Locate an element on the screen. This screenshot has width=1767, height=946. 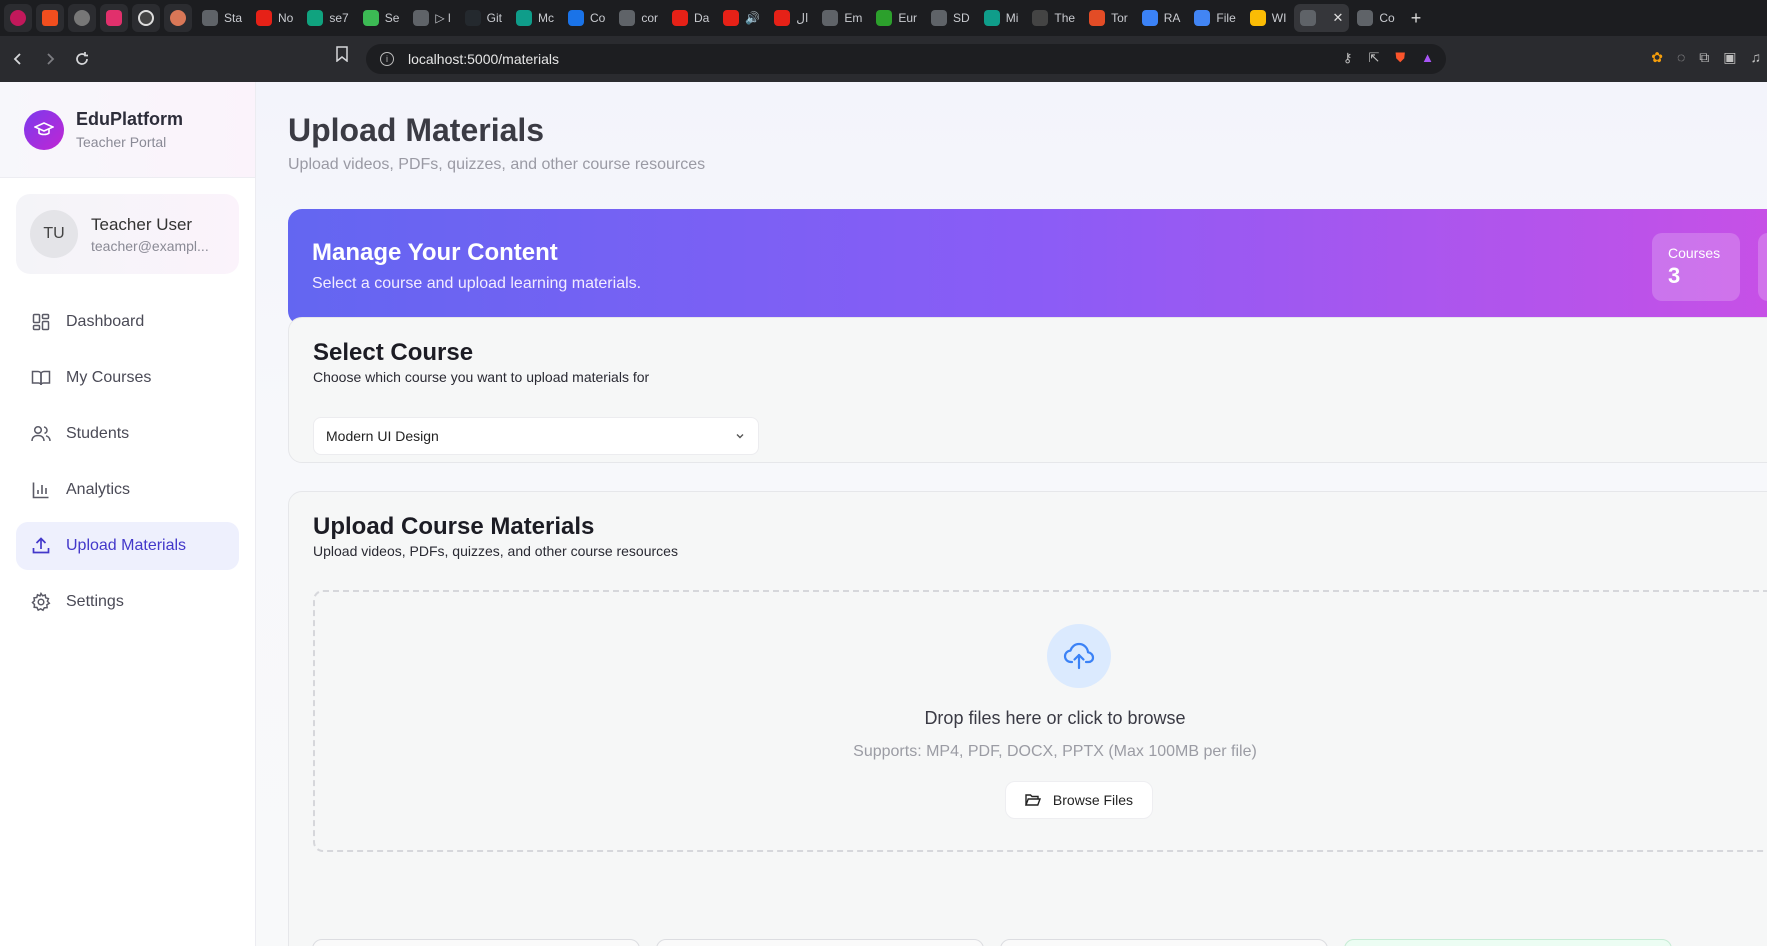
sidebar-item-label: Dashboard is located at coordinates (105, 321).